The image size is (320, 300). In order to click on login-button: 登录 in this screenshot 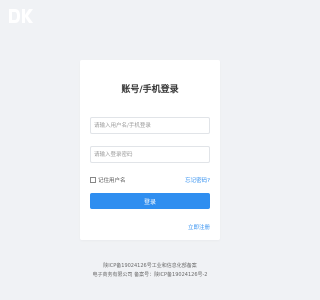, I will do `click(150, 201)`.